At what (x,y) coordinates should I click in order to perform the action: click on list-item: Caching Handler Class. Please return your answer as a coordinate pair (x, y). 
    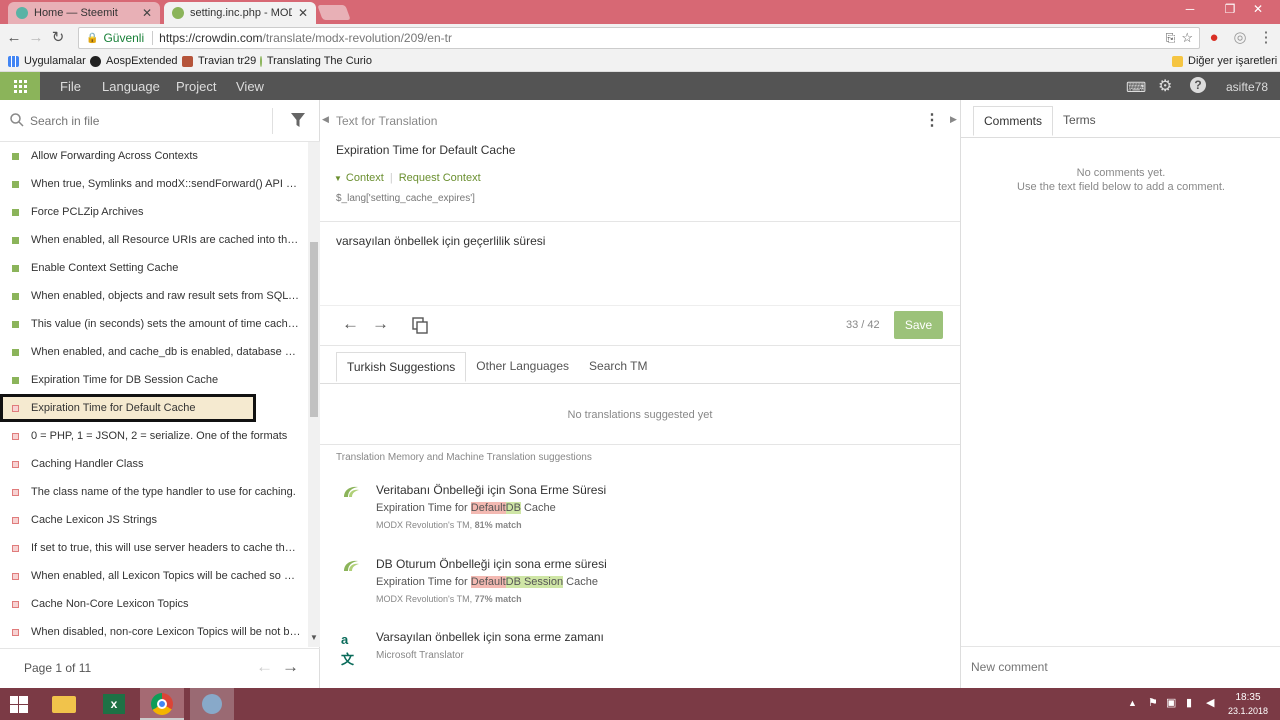
    Looking at the image, I should click on (153, 464).